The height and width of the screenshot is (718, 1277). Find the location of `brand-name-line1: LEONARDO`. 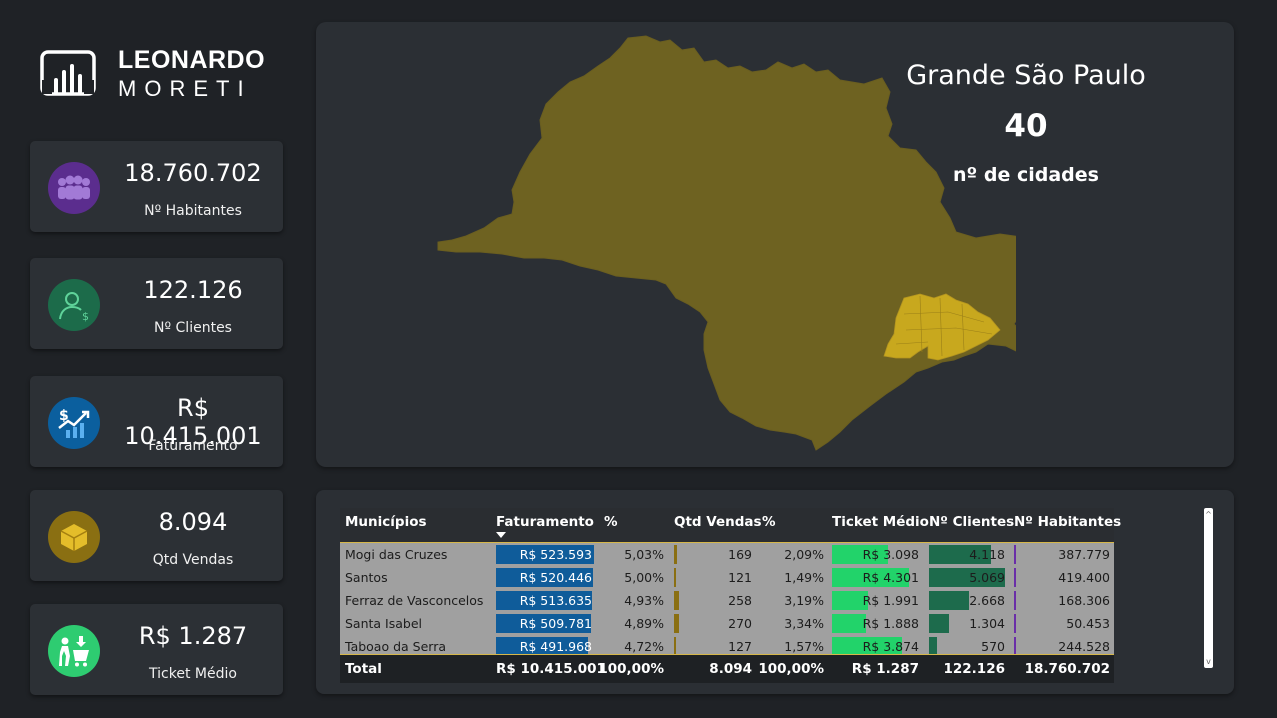

brand-name-line1: LEONARDO is located at coordinates (192, 60).